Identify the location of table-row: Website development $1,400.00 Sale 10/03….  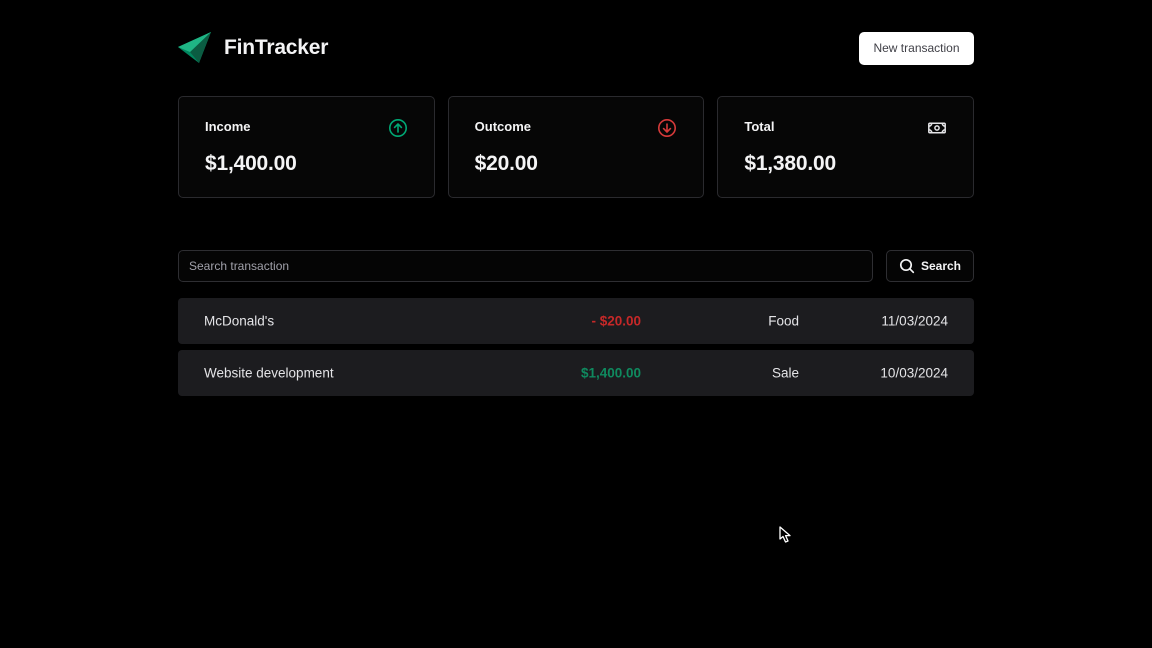
(576, 373).